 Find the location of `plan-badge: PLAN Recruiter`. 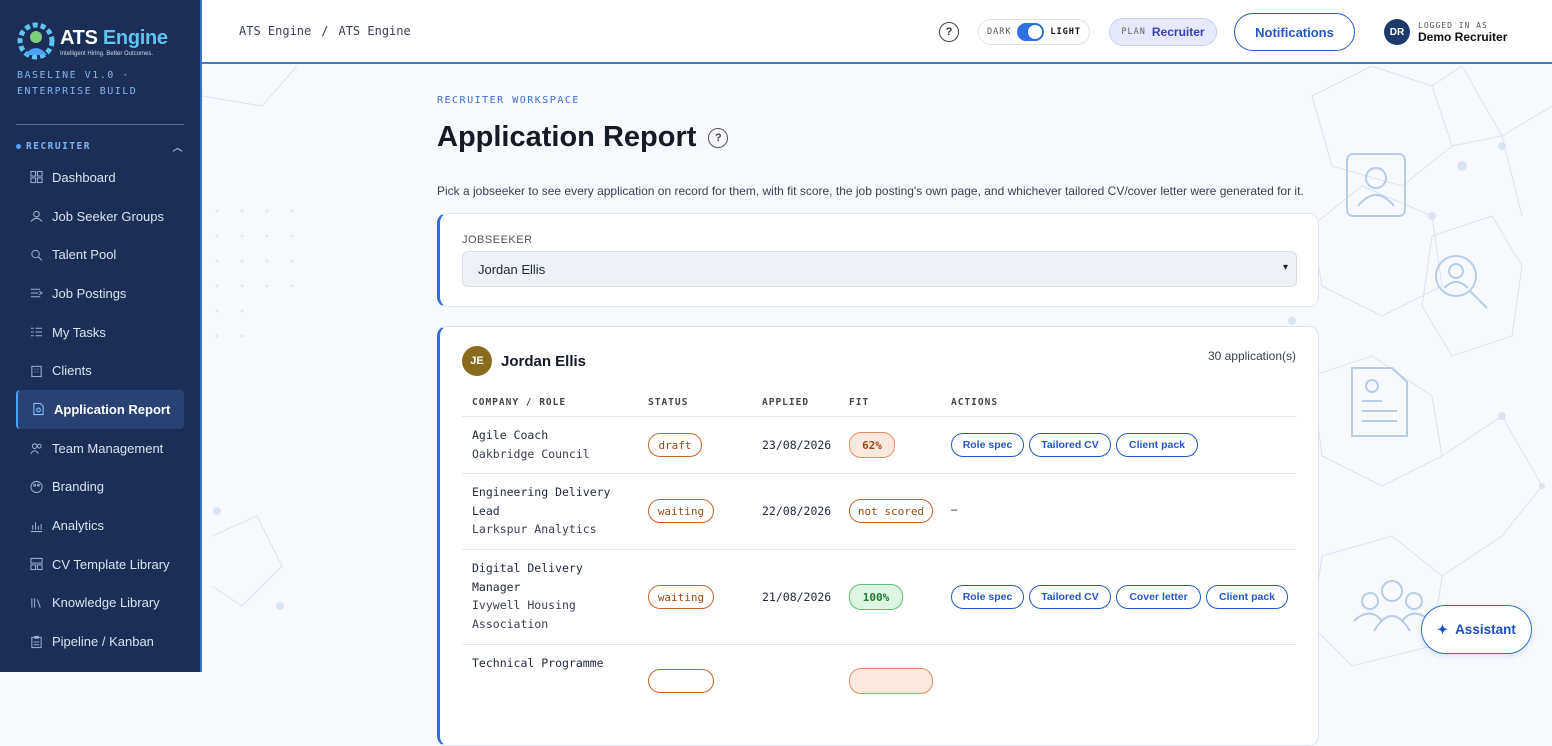

plan-badge: PLAN Recruiter is located at coordinates (1163, 32).